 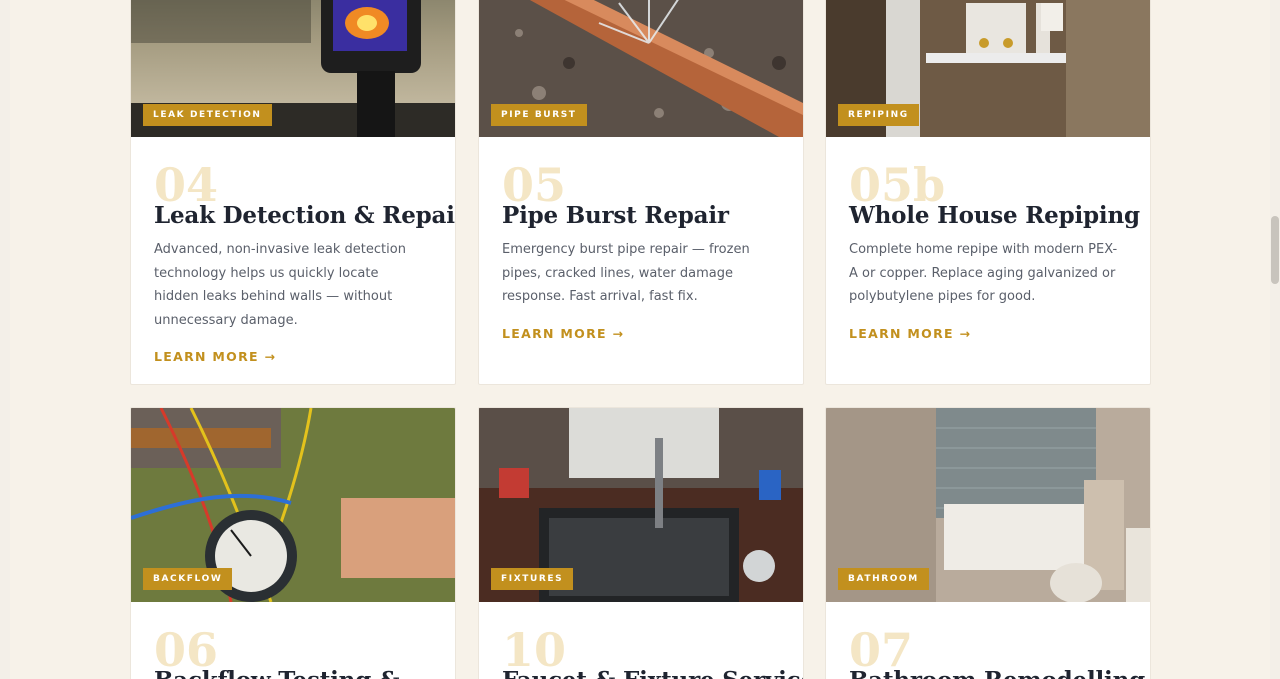 I want to click on service-card-bathroom: BATHROOM 07 Bathroom Remodelling, so click(x=988, y=543).